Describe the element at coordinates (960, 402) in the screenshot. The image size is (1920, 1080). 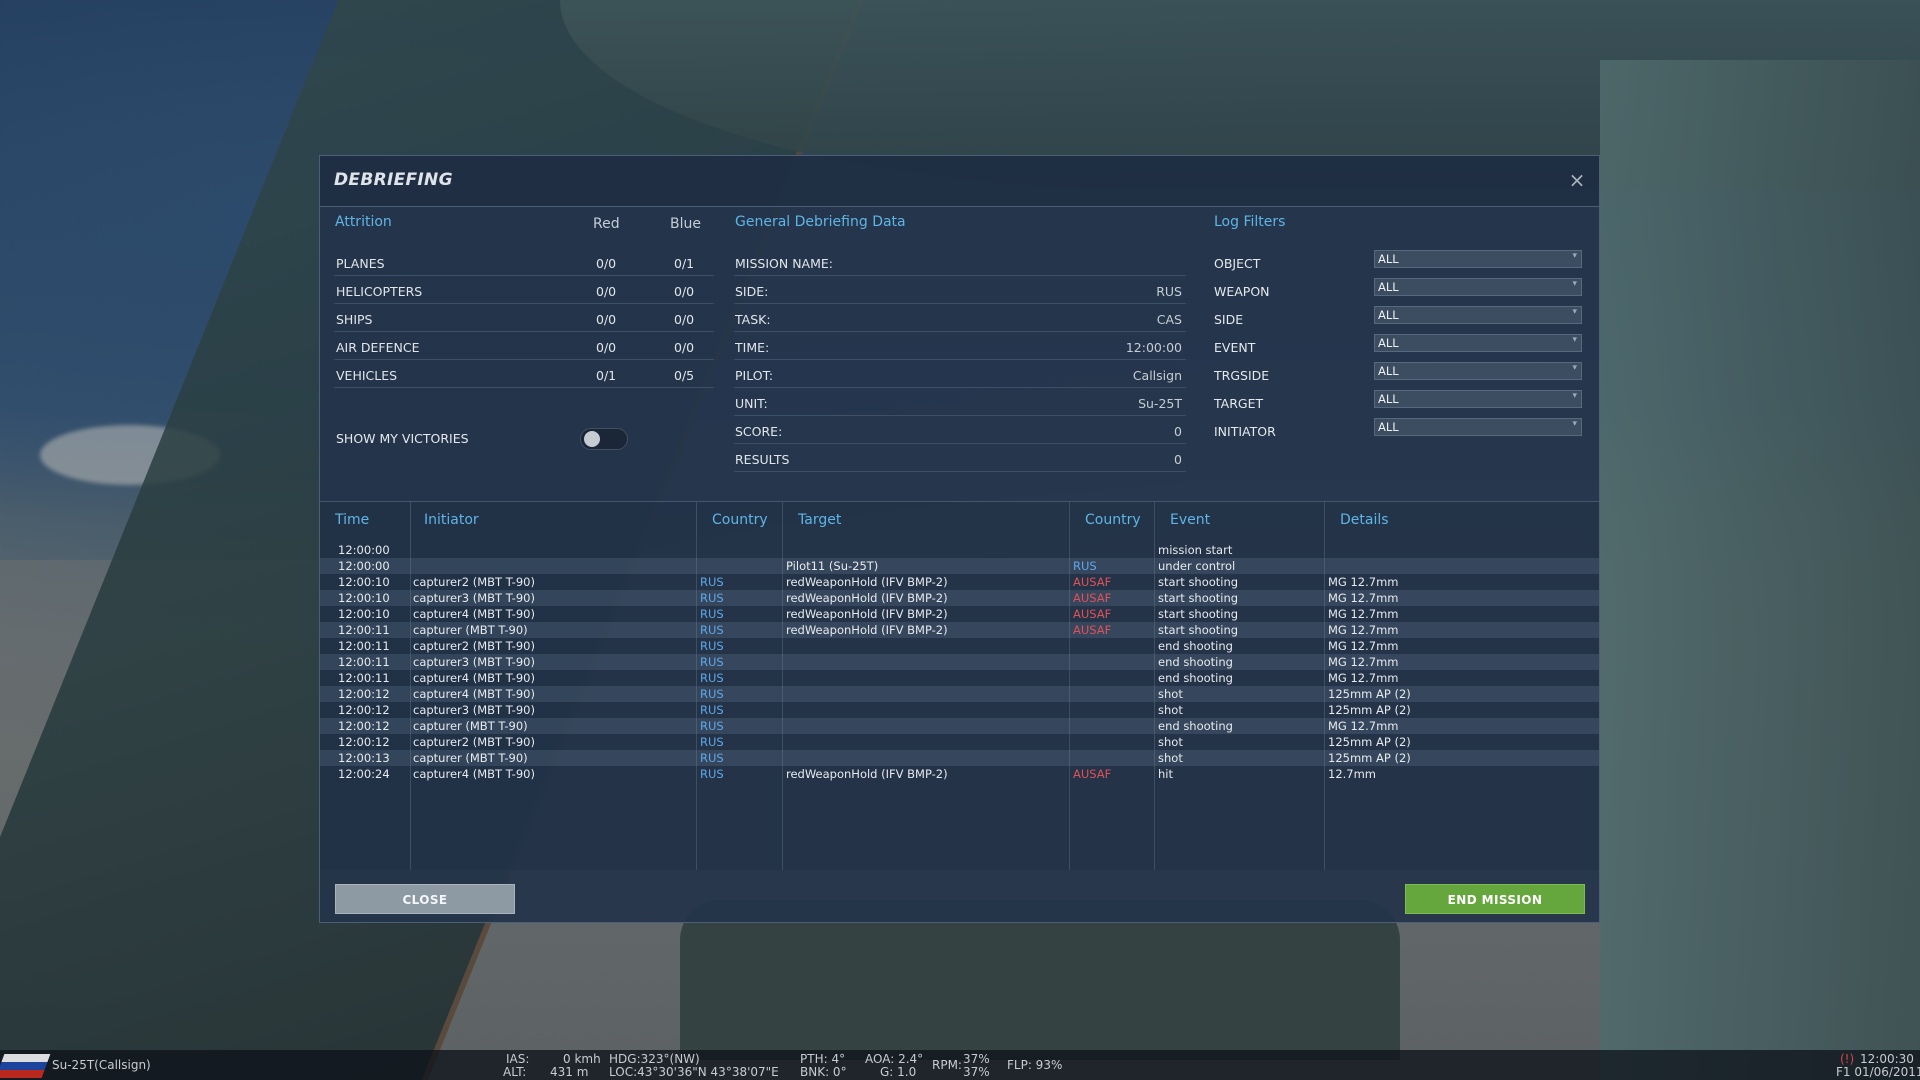
I see `general-row: UNIT: Su-25T` at that location.